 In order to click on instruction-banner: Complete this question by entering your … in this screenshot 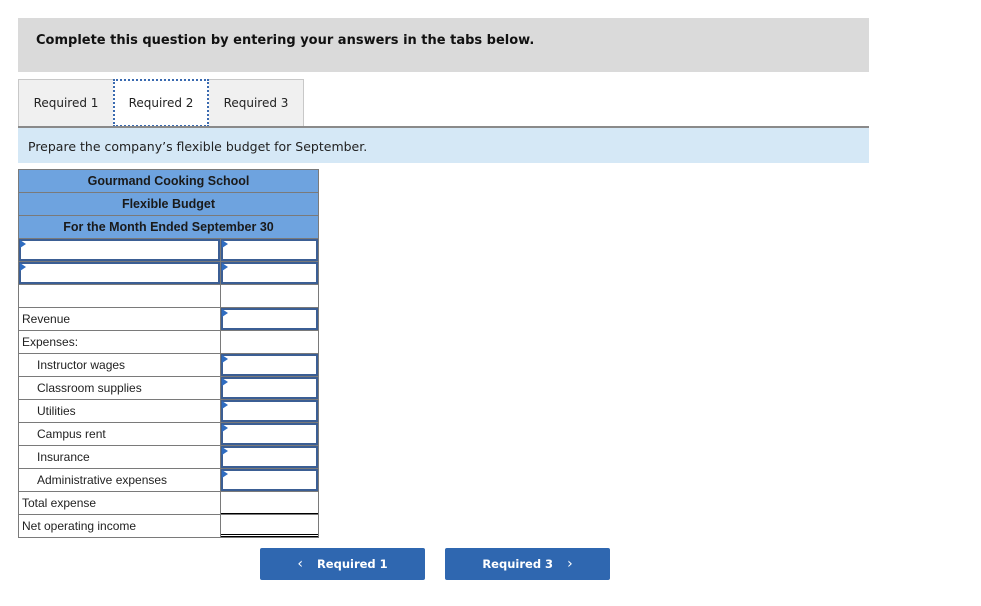, I will do `click(443, 45)`.